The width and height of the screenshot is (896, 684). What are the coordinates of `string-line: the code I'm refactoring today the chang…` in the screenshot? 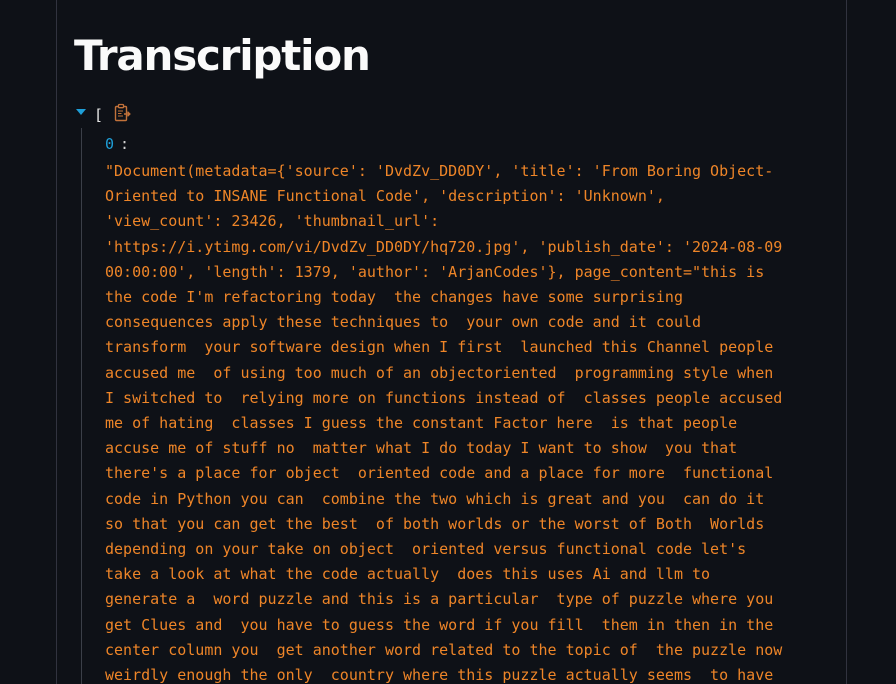 It's located at (394, 297).